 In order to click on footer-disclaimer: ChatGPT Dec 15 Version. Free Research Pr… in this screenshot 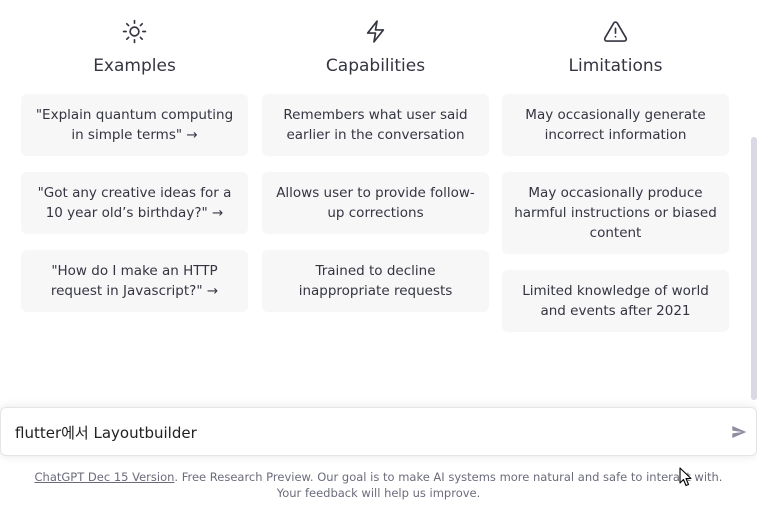, I will do `click(378, 485)`.